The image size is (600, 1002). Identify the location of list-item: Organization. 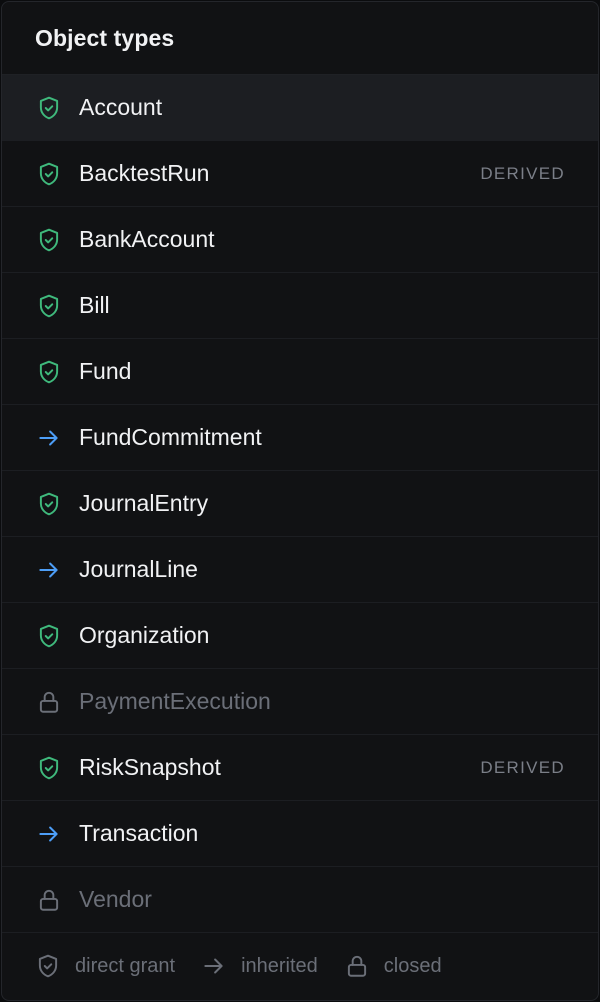
(300, 636).